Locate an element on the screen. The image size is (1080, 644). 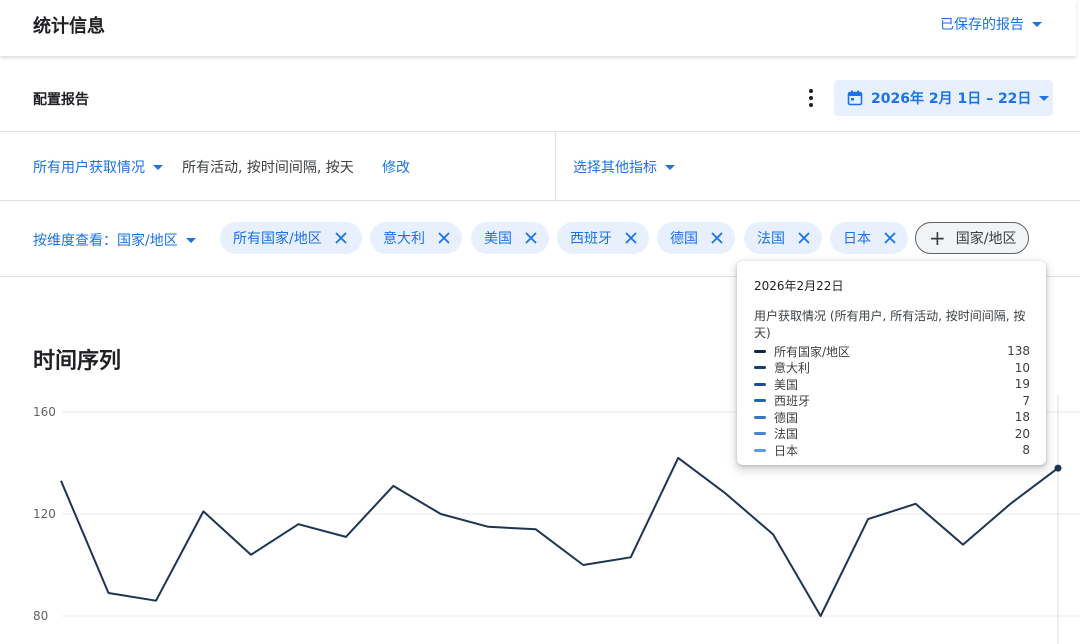
tooltip-row: 法国 20 is located at coordinates (892, 434).